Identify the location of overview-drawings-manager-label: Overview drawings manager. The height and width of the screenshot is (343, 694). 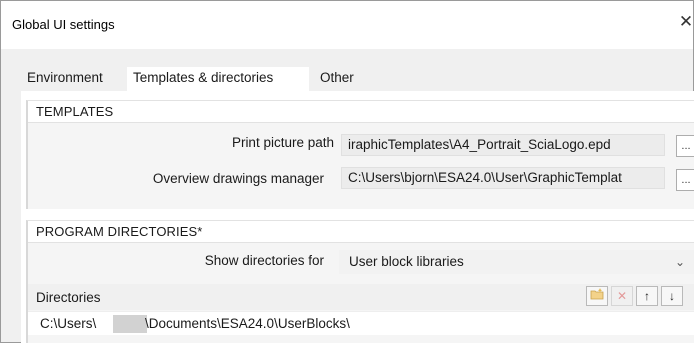
(238, 178).